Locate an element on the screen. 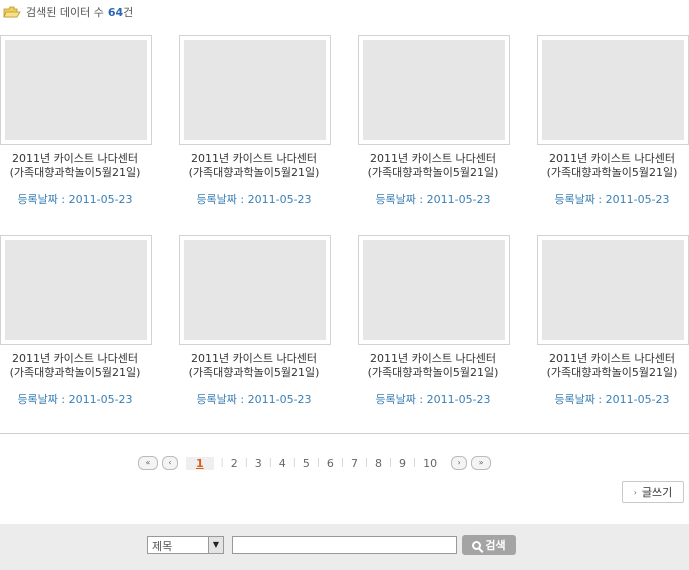 The width and height of the screenshot is (689, 570). result-count-label: 검색된 데이터 수 is located at coordinates (65, 12).